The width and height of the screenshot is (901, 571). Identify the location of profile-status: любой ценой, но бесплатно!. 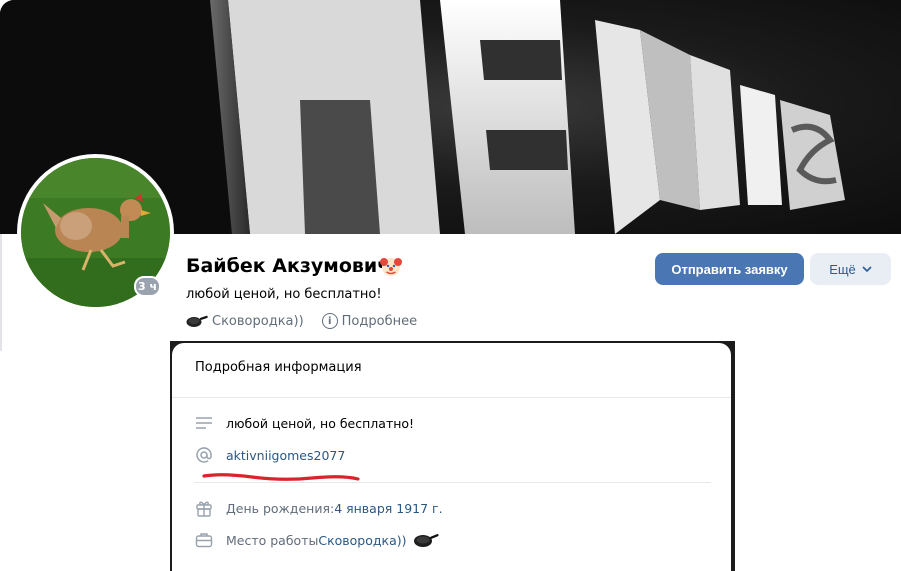
(284, 294).